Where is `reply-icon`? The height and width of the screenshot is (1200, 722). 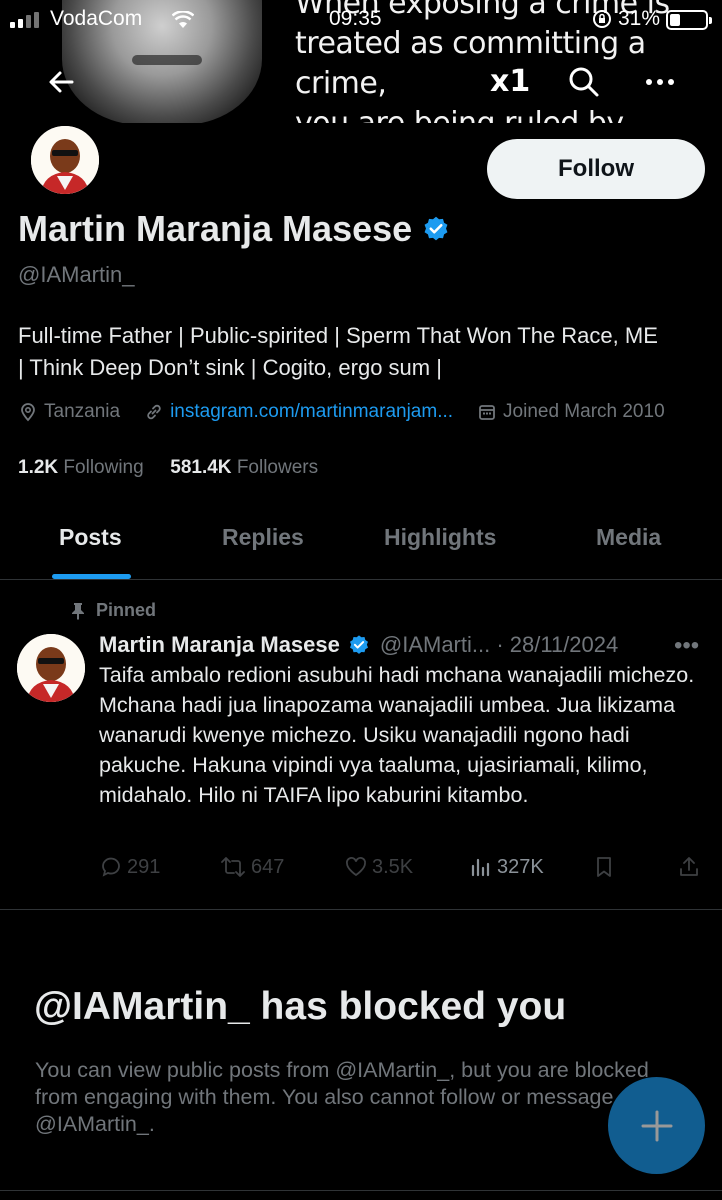
reply-icon is located at coordinates (111, 867).